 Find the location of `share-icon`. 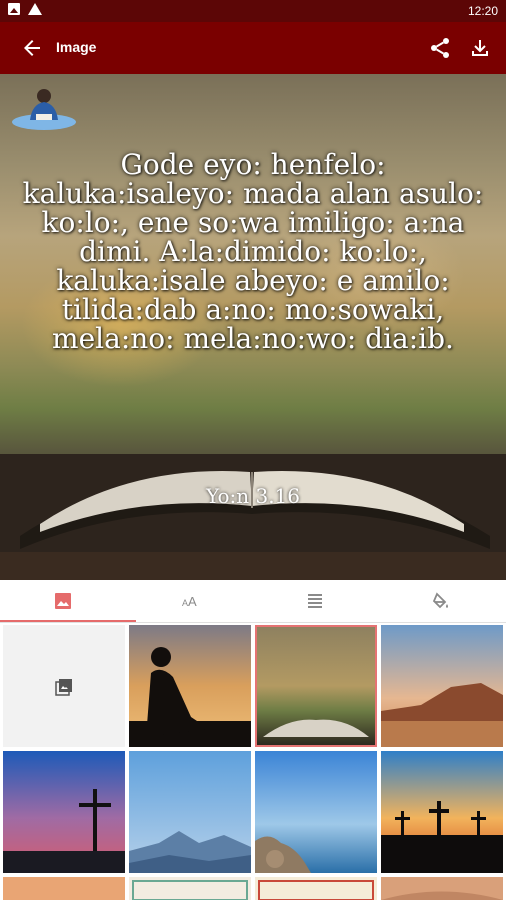

share-icon is located at coordinates (440, 48).